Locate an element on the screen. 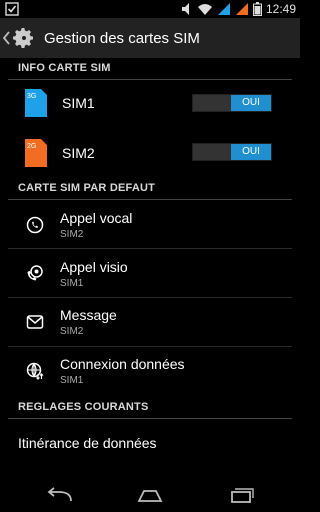  sim-card-2g-icon: 2G is located at coordinates (36, 153).